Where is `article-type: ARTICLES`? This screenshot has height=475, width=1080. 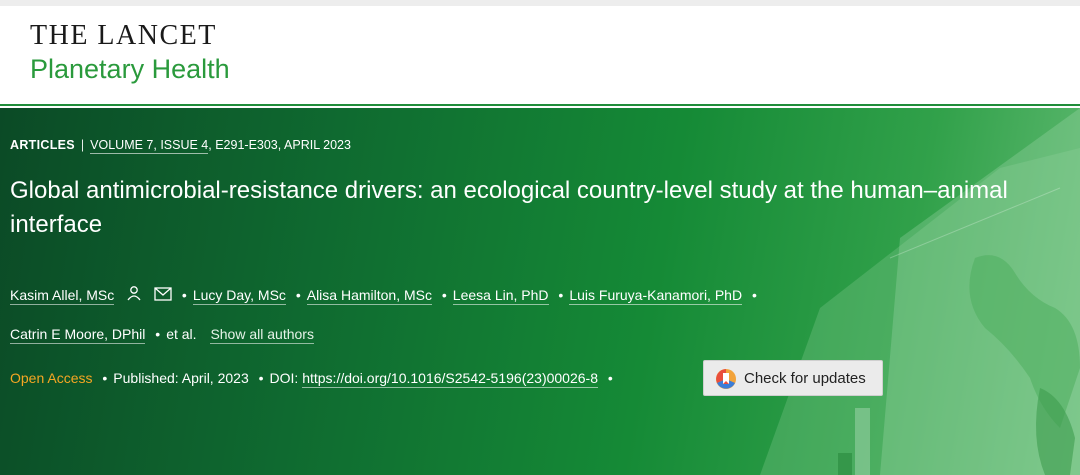 article-type: ARTICLES is located at coordinates (42, 145).